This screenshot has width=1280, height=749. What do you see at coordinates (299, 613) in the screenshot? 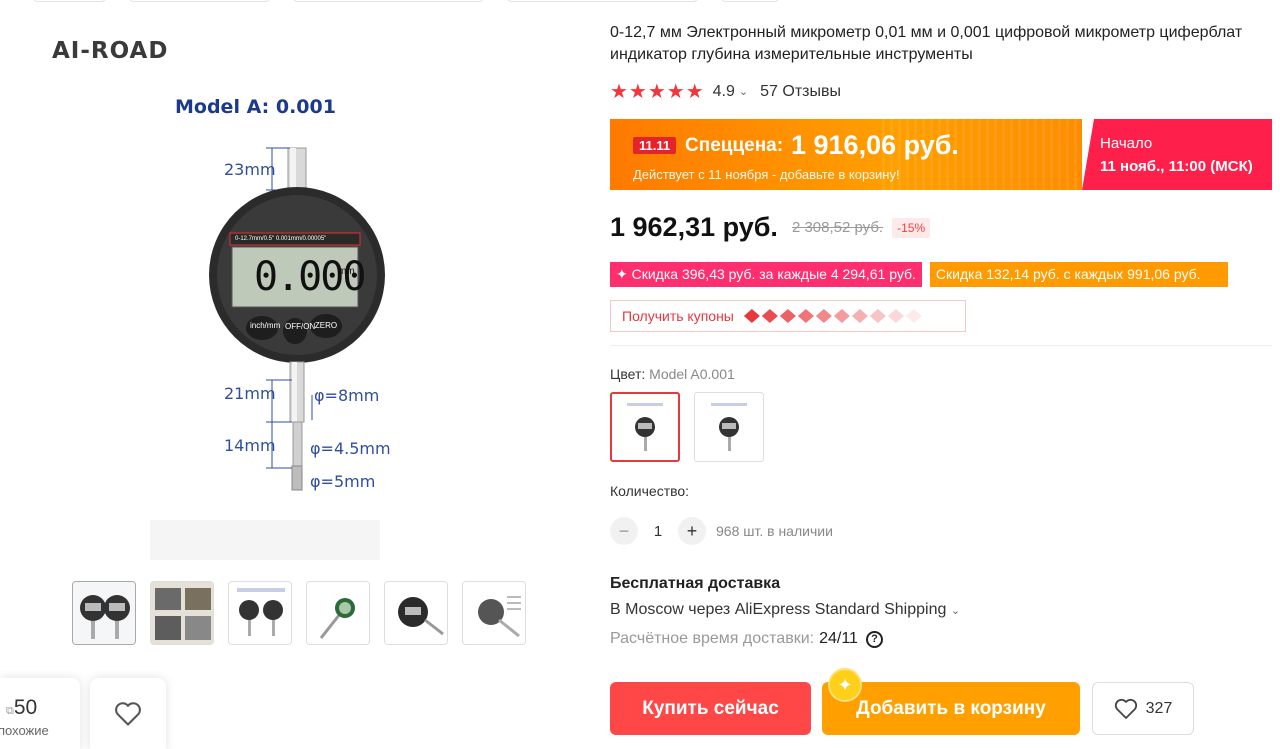
I see `thumbnail-strip` at bounding box center [299, 613].